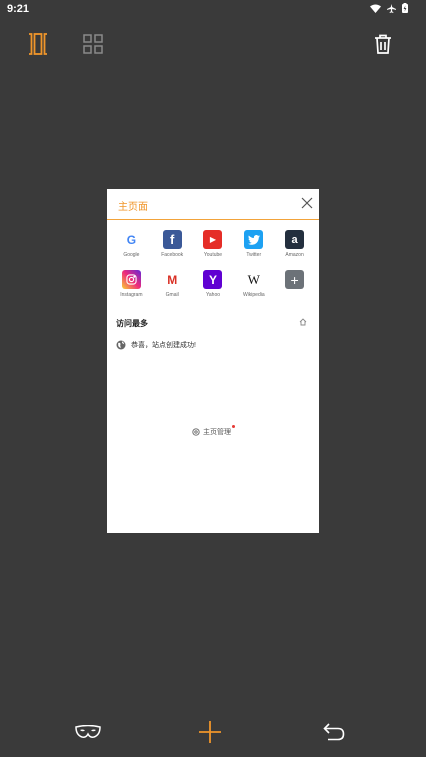 This screenshot has height=757, width=426. I want to click on grid-view-icon, so click(93, 44).